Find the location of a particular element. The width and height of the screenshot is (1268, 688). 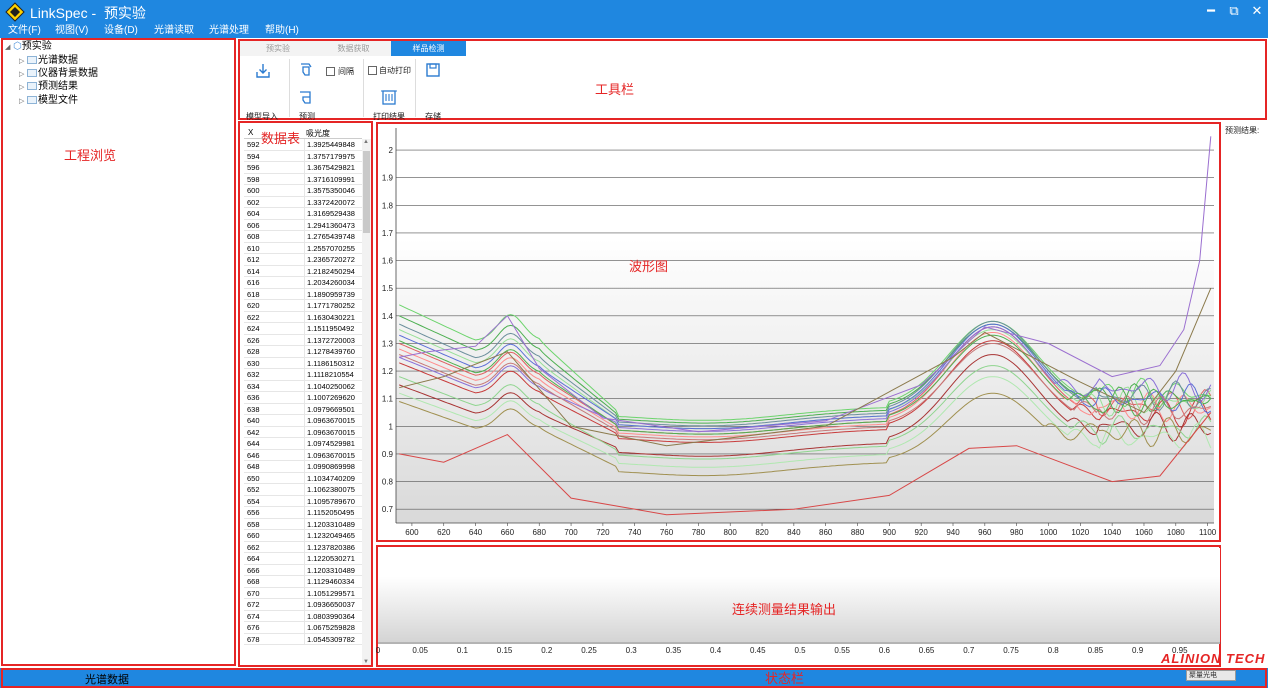

table-row: 638 1.0979669501 is located at coordinates (303, 409).